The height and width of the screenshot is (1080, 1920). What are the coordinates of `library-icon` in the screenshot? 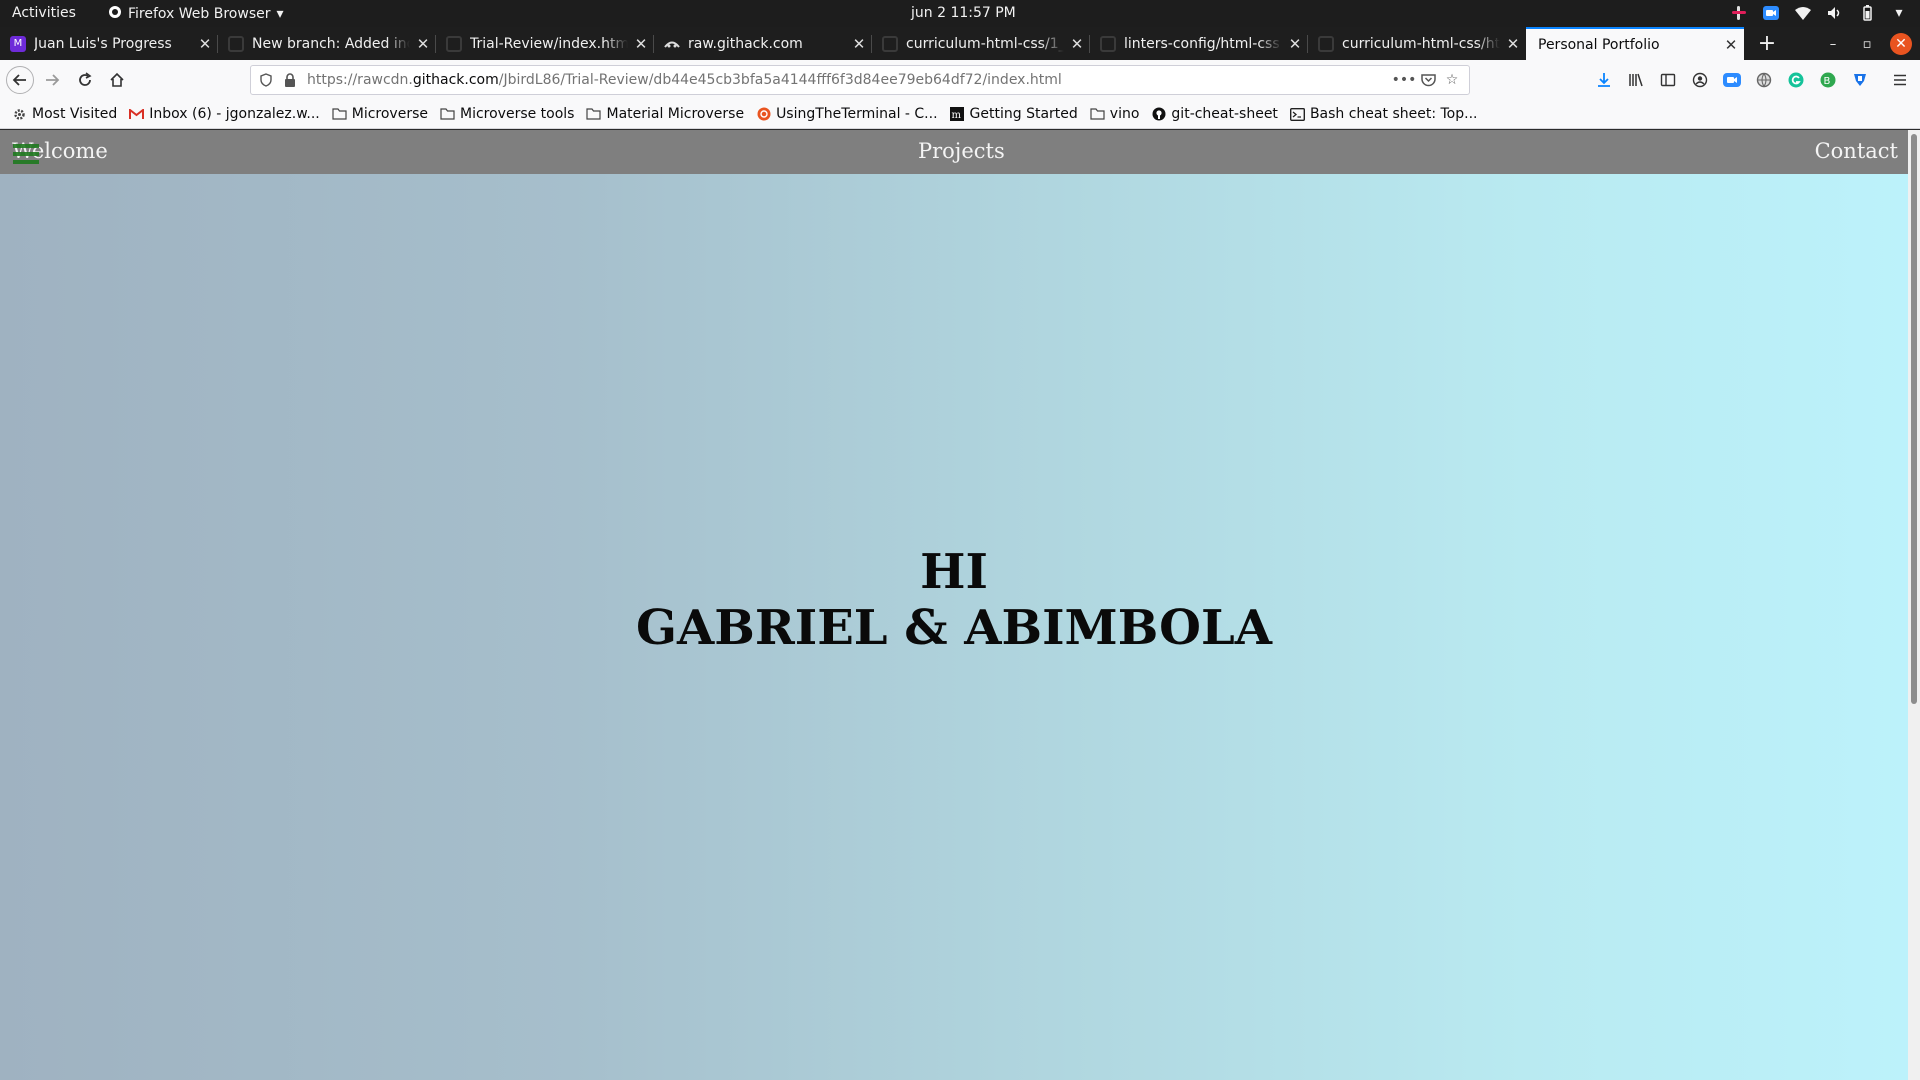 It's located at (1636, 80).